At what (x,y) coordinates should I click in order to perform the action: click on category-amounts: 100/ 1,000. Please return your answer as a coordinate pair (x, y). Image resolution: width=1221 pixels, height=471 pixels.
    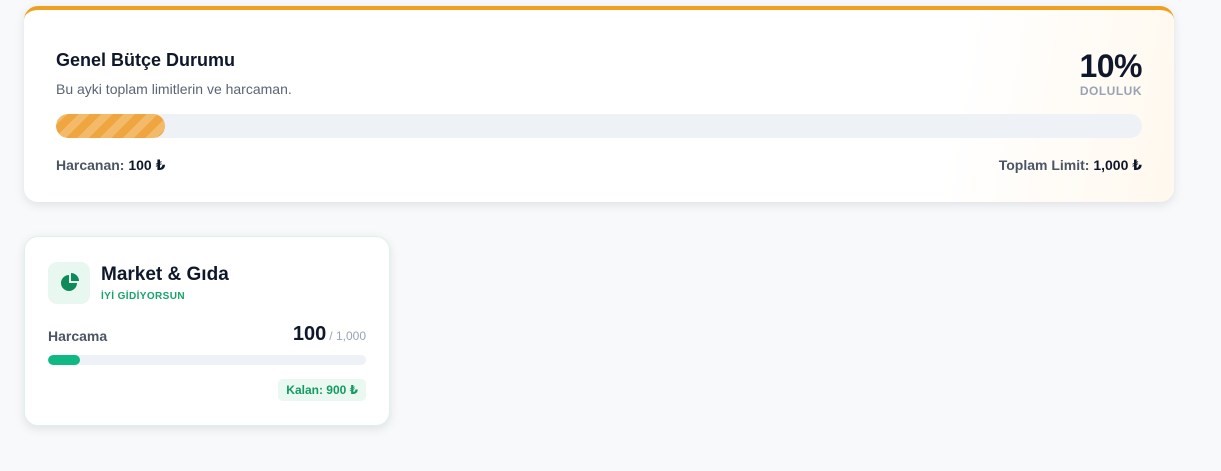
    Looking at the image, I should click on (329, 334).